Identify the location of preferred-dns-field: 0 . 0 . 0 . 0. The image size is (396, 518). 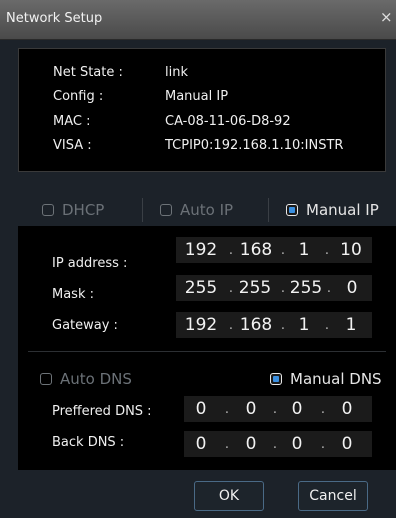
(278, 409).